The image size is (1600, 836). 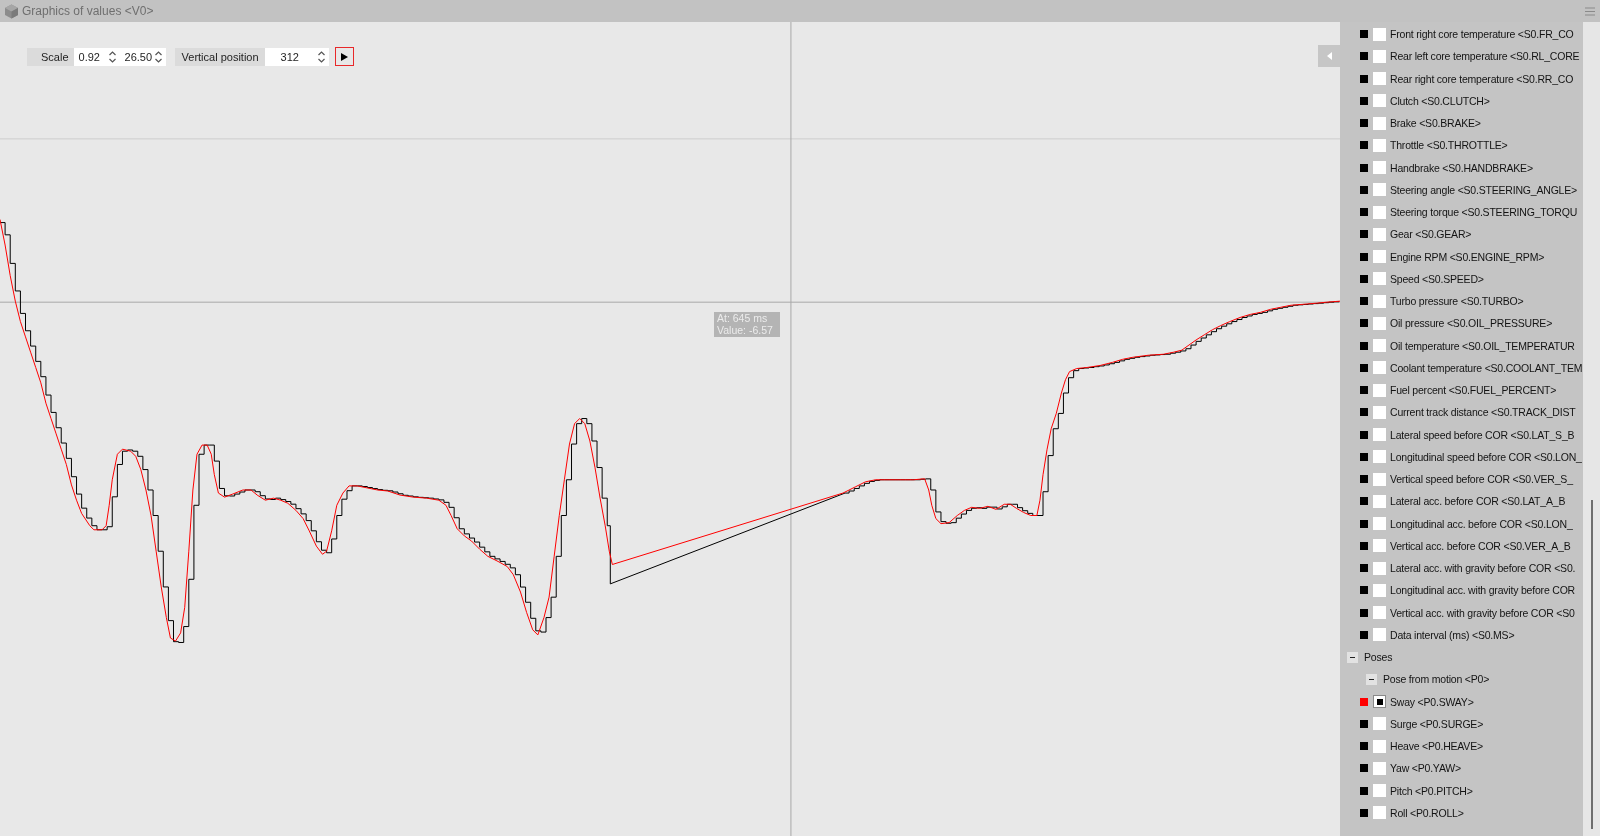 What do you see at coordinates (50, 56) in the screenshot?
I see `scale-label: Scale` at bounding box center [50, 56].